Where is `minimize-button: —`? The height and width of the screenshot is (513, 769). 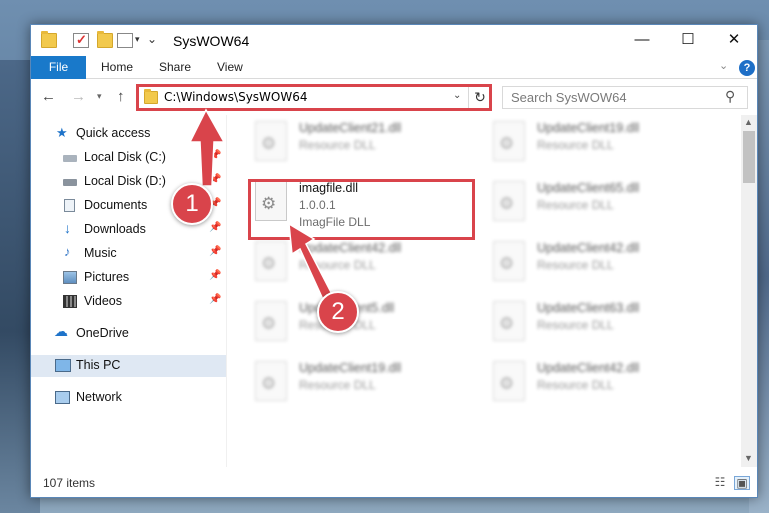 minimize-button: — is located at coordinates (642, 40).